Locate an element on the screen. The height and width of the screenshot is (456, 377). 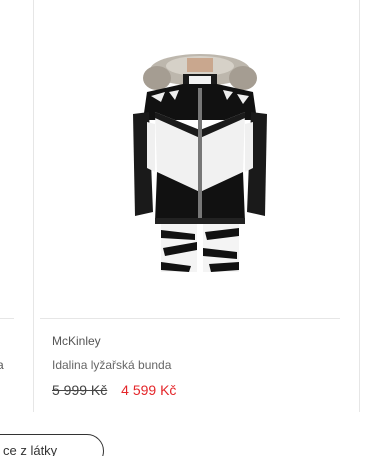
original-price: 5 999 Kč is located at coordinates (80, 390).